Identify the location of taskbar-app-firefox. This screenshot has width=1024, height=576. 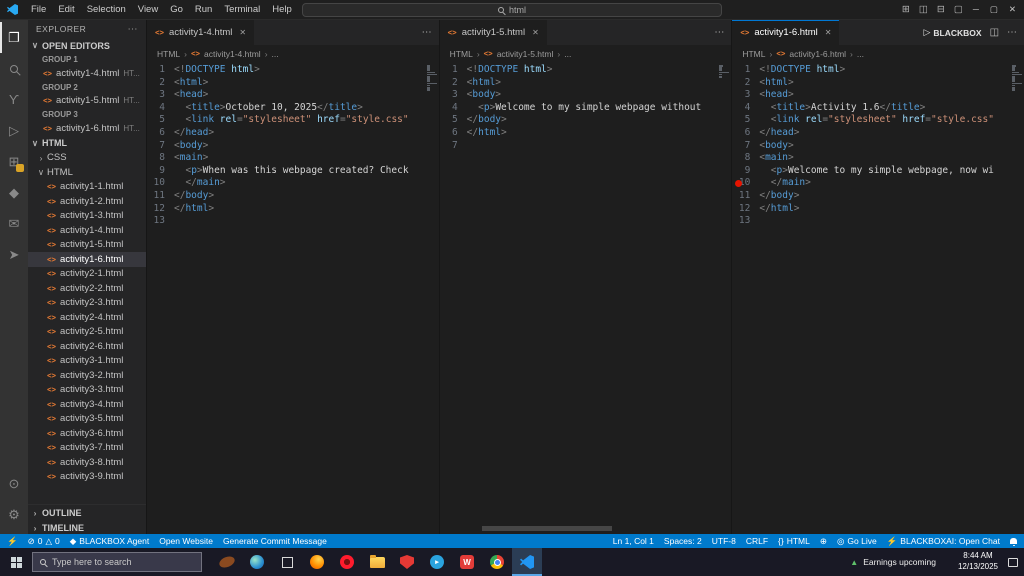
(317, 562).